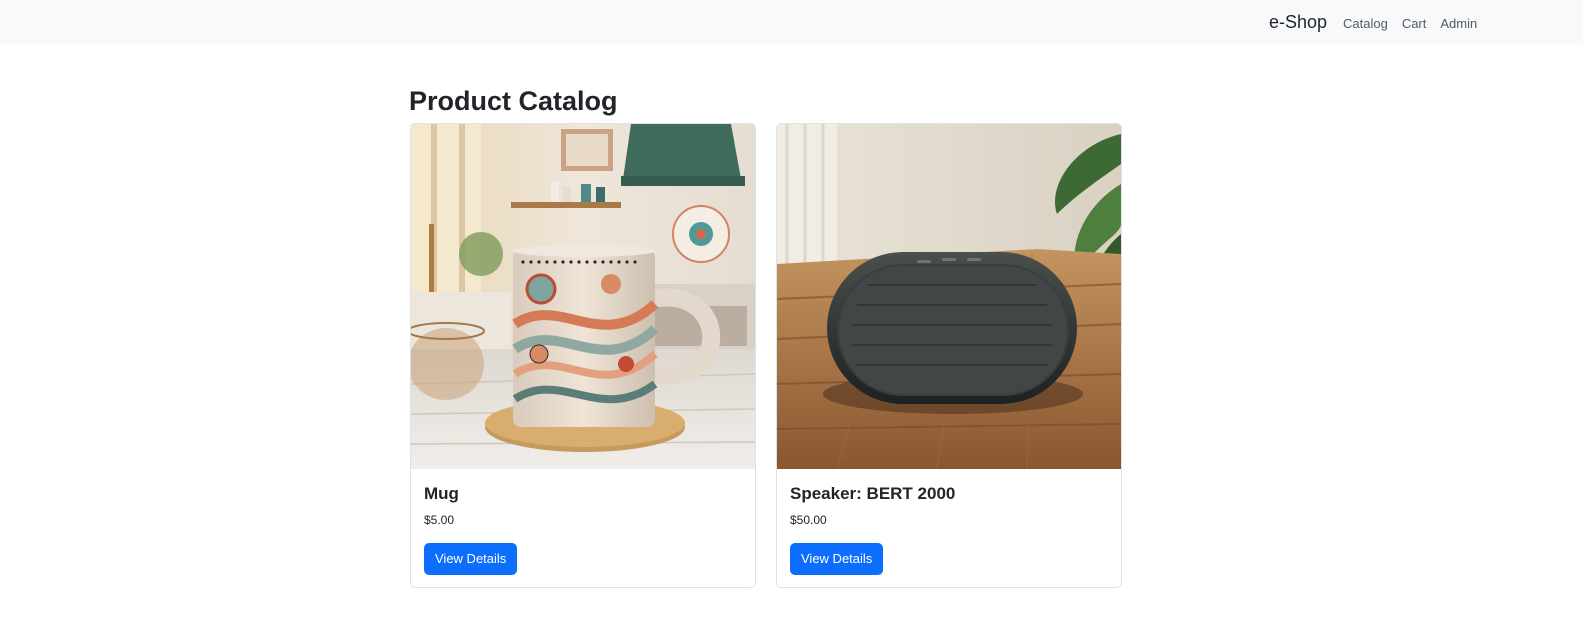 The width and height of the screenshot is (1583, 619). Describe the element at coordinates (837, 559) in the screenshot. I see `view-details-button-speaker: View Details` at that location.